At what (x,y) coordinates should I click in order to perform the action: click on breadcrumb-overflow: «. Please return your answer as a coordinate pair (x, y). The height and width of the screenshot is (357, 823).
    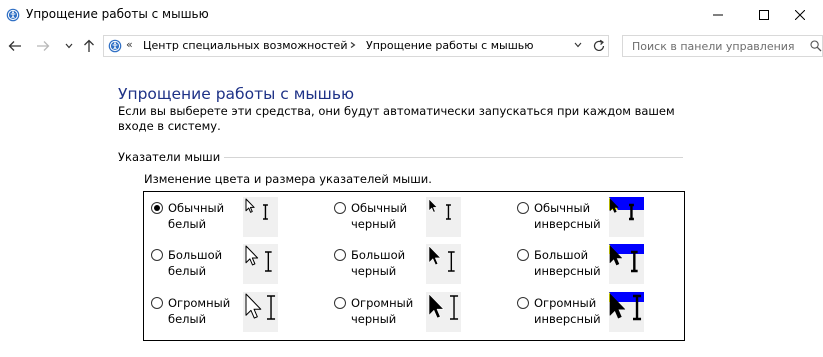
    Looking at the image, I should click on (129, 44).